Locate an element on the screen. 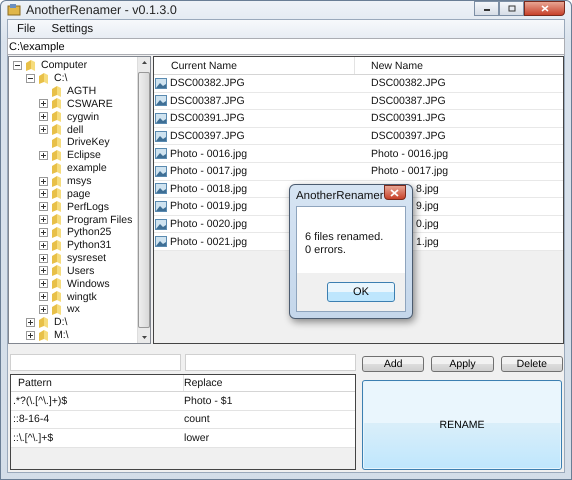 The width and height of the screenshot is (572, 480). pattern-input is located at coordinates (95, 362).